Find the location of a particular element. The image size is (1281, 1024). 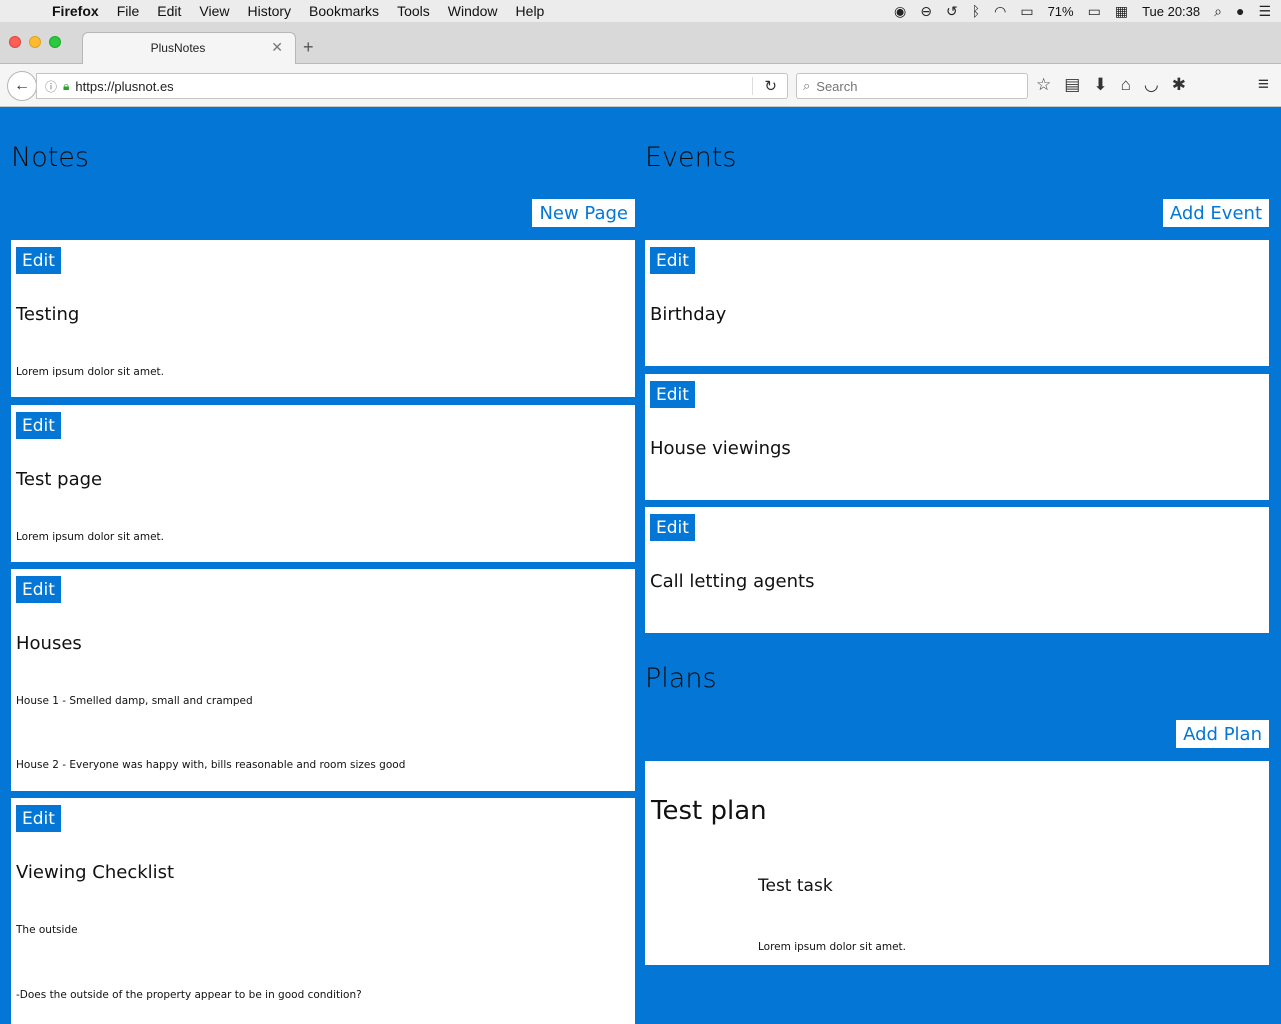

back-button: ← is located at coordinates (22, 86).